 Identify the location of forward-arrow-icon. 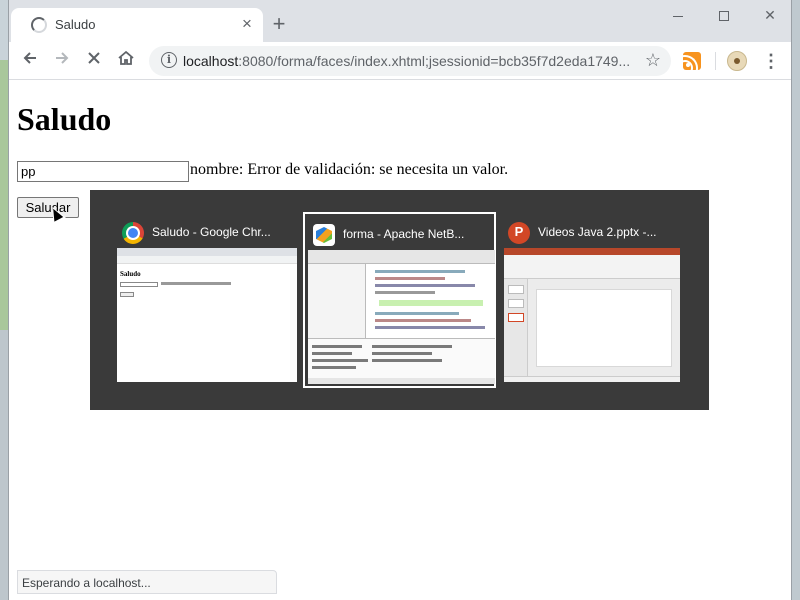
(62, 58).